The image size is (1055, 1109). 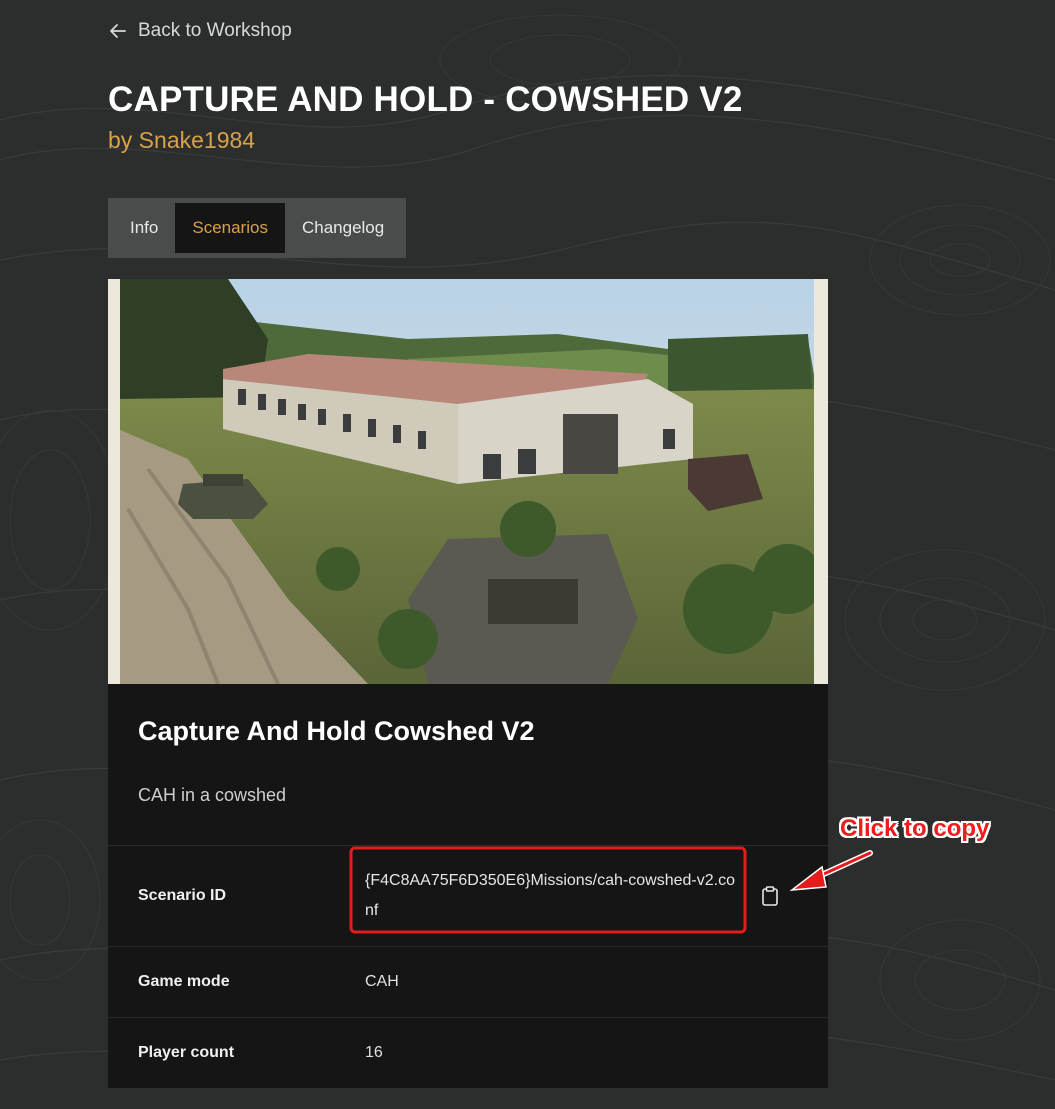 I want to click on scenario-title: Capture And Hold Cowshed V2, so click(x=336, y=731).